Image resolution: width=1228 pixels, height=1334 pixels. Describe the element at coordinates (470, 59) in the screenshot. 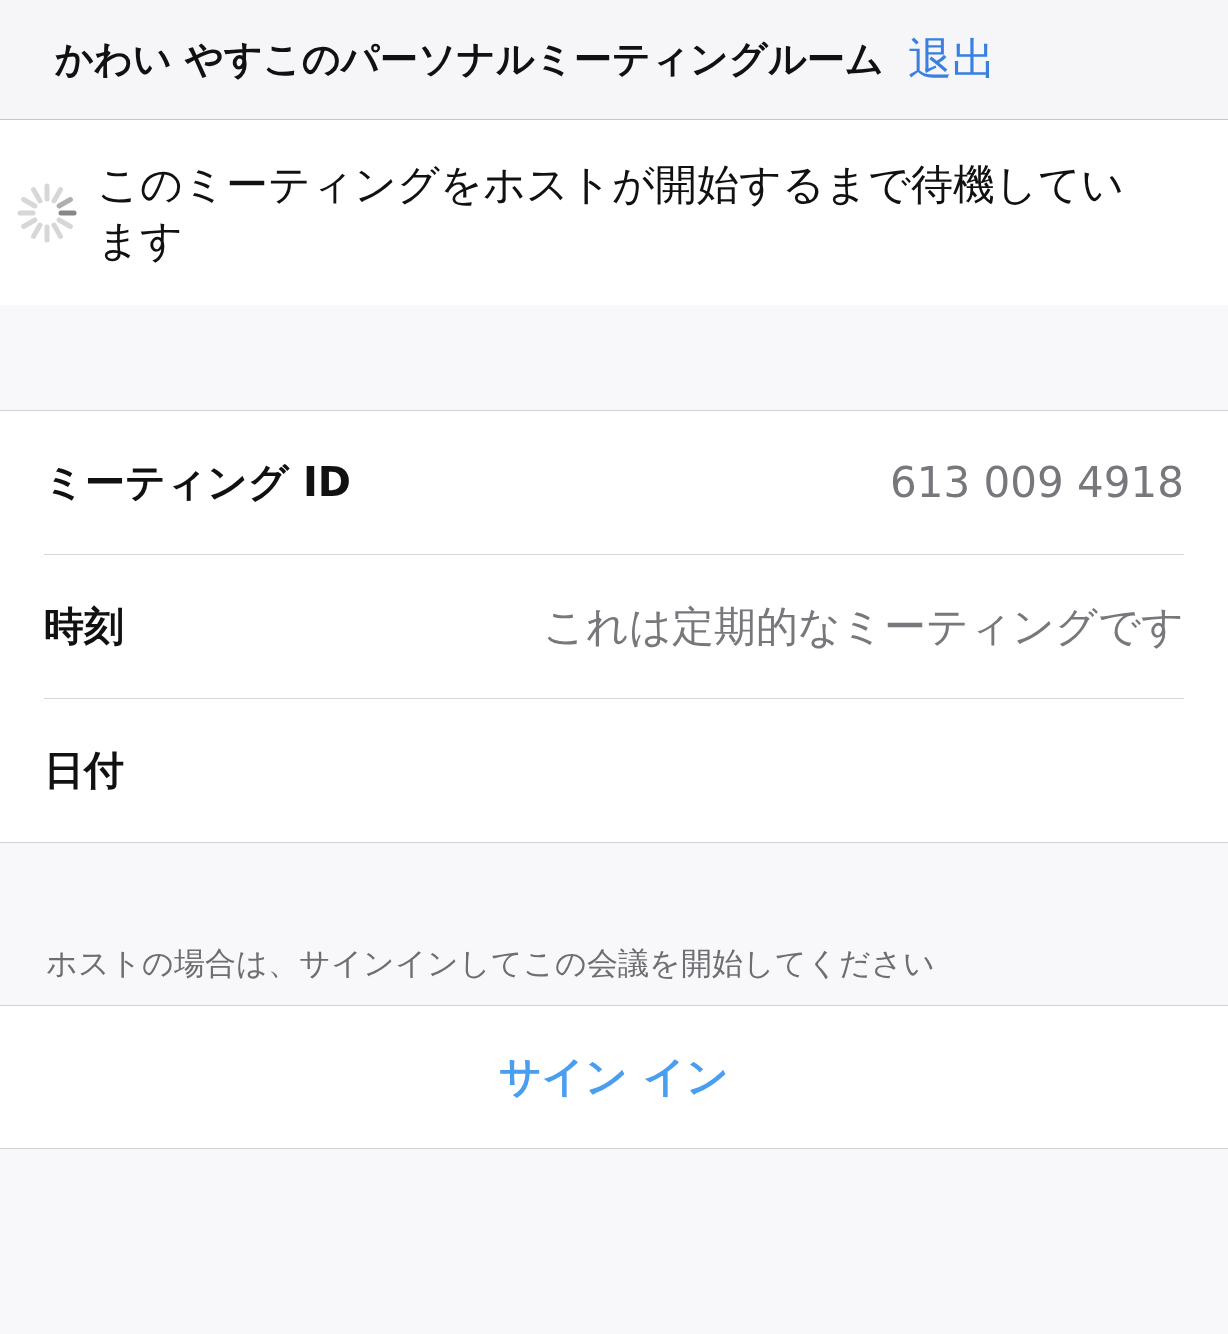

I see `meeting-room-title: かわい やすこのパーソナルミーティングルーム` at that location.